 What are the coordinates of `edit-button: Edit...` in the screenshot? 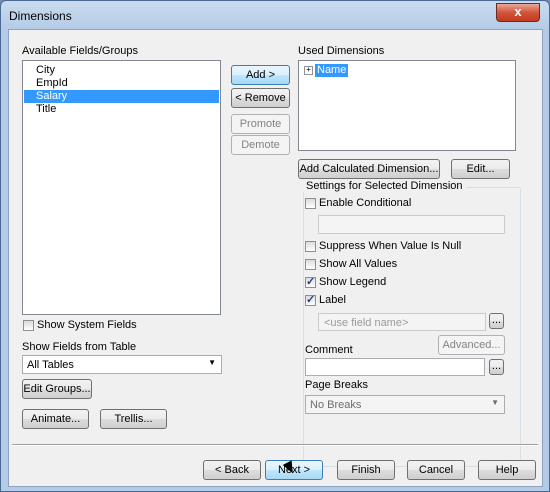 It's located at (480, 169).